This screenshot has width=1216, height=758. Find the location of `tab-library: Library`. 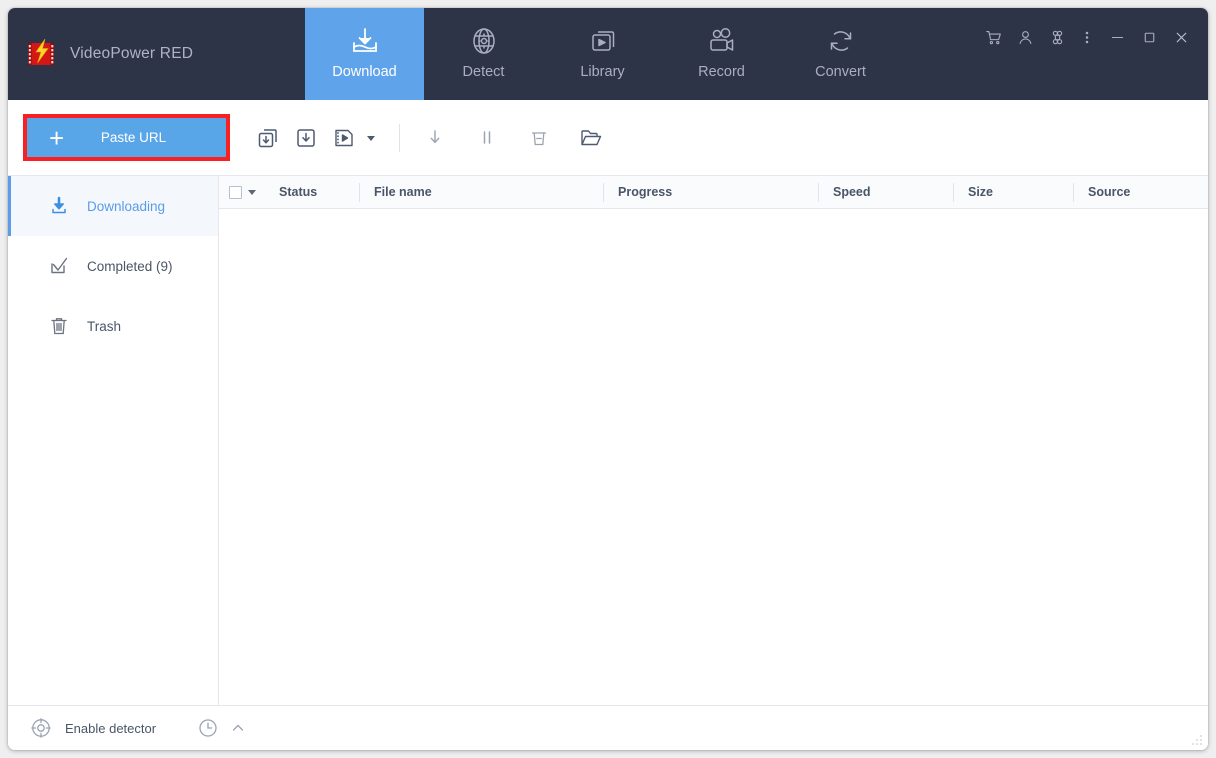

tab-library: Library is located at coordinates (602, 54).